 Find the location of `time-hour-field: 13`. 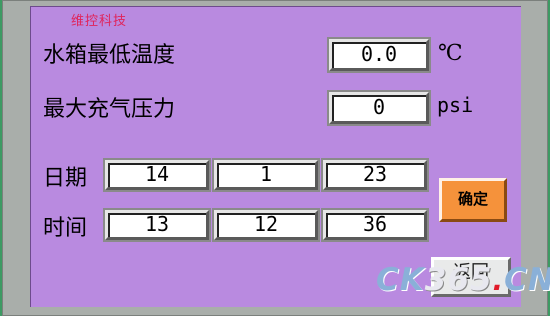

time-hour-field: 13 is located at coordinates (157, 225).